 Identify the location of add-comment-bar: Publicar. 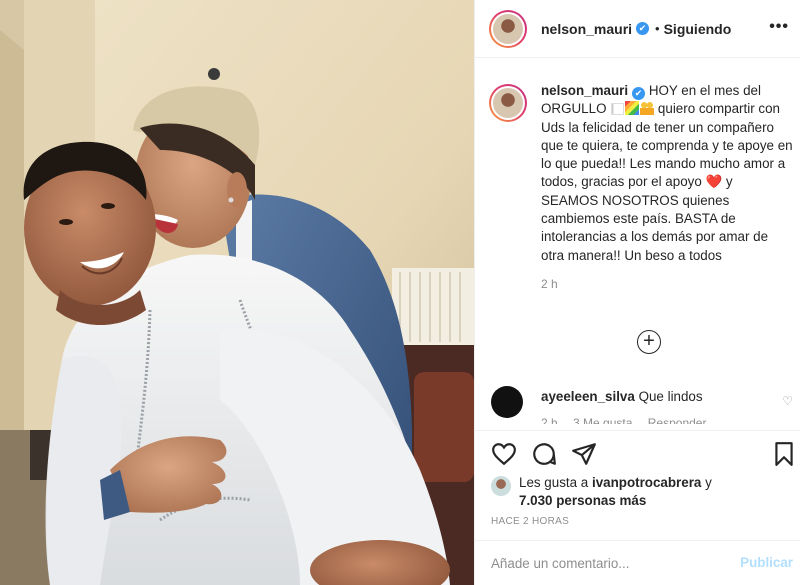
(637, 562).